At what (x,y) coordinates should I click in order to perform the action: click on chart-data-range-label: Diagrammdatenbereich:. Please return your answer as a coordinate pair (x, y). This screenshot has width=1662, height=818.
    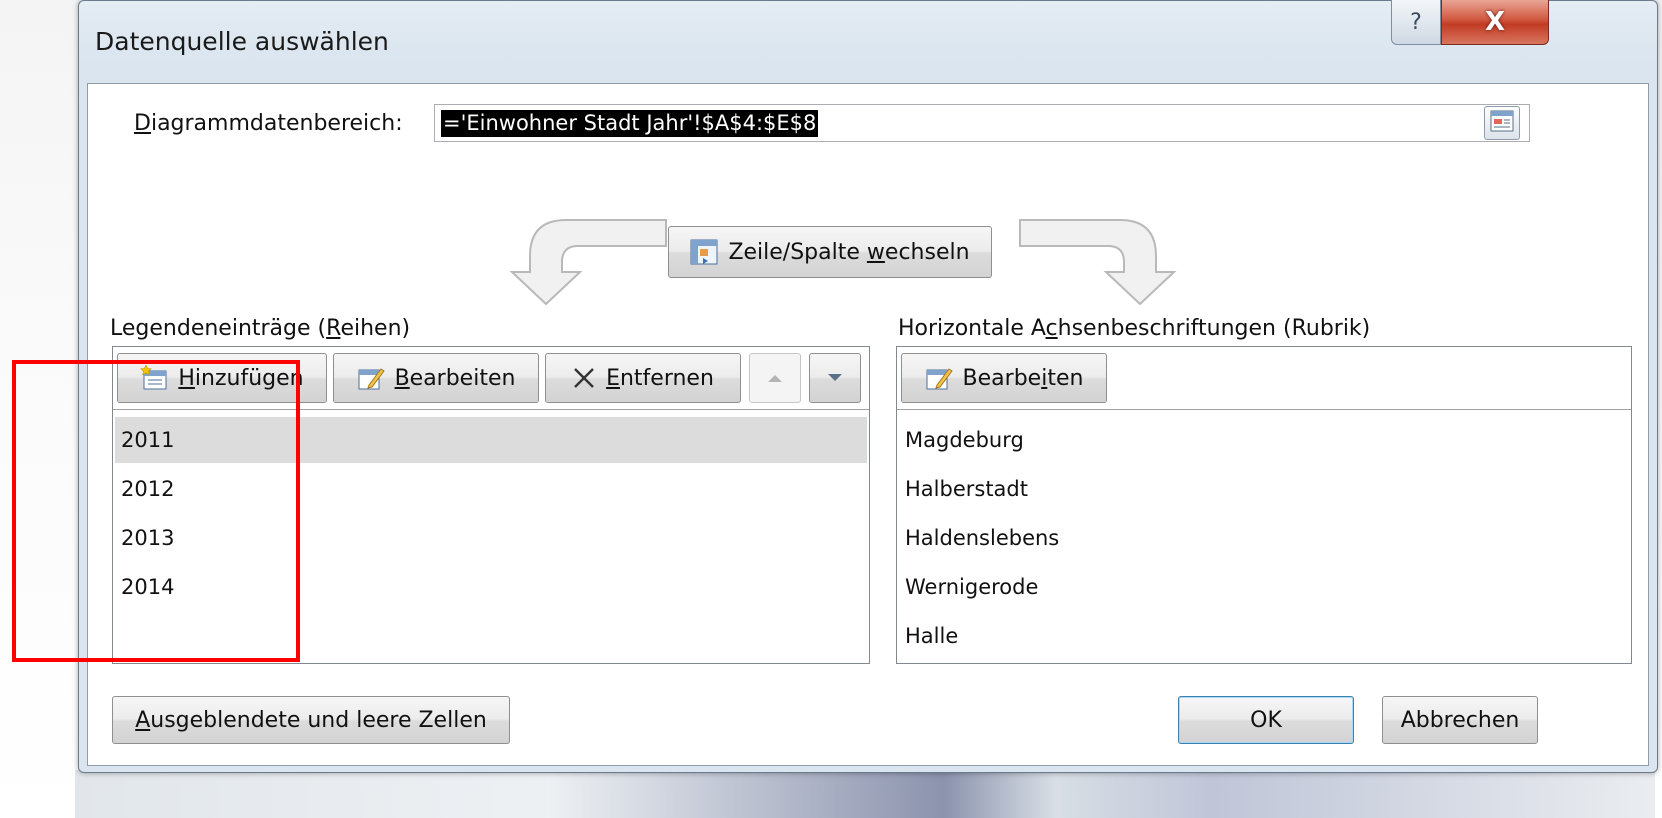
    Looking at the image, I should click on (268, 123).